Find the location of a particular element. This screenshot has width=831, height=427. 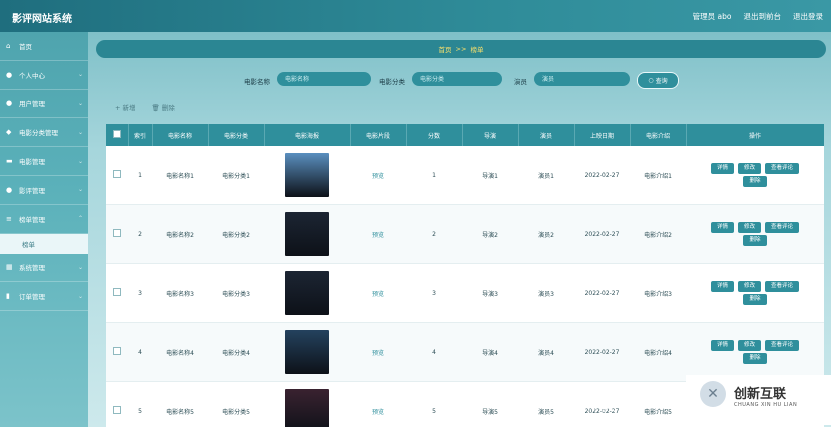

csdn-watermark: CSDN @李会 is located at coordinates (598, 406).